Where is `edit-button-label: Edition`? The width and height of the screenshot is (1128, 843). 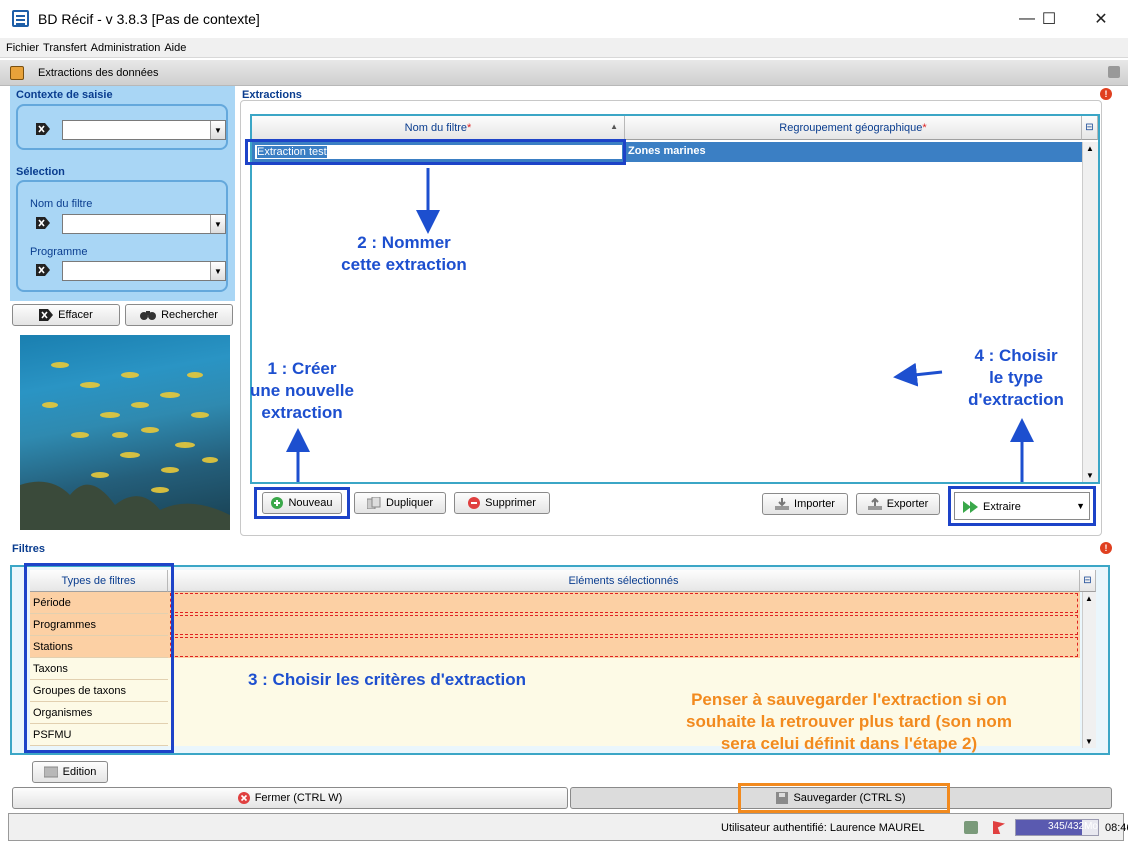
edit-button-label: Edition is located at coordinates (79, 772).